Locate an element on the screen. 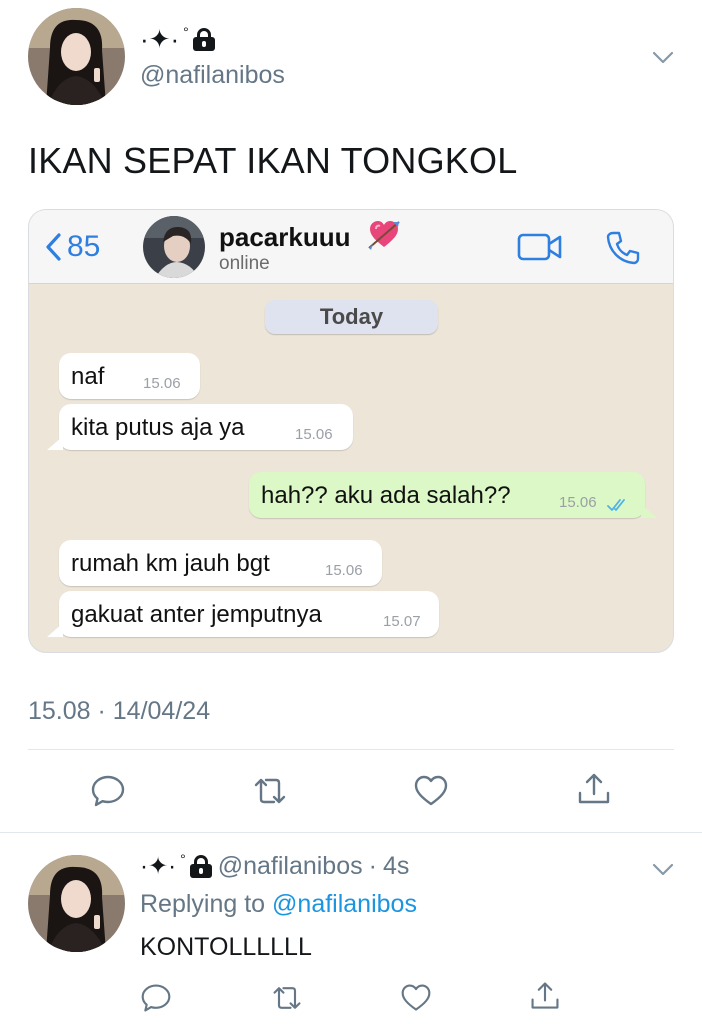  reply-author-display-name: ·✦· ° is located at coordinates (176, 865).